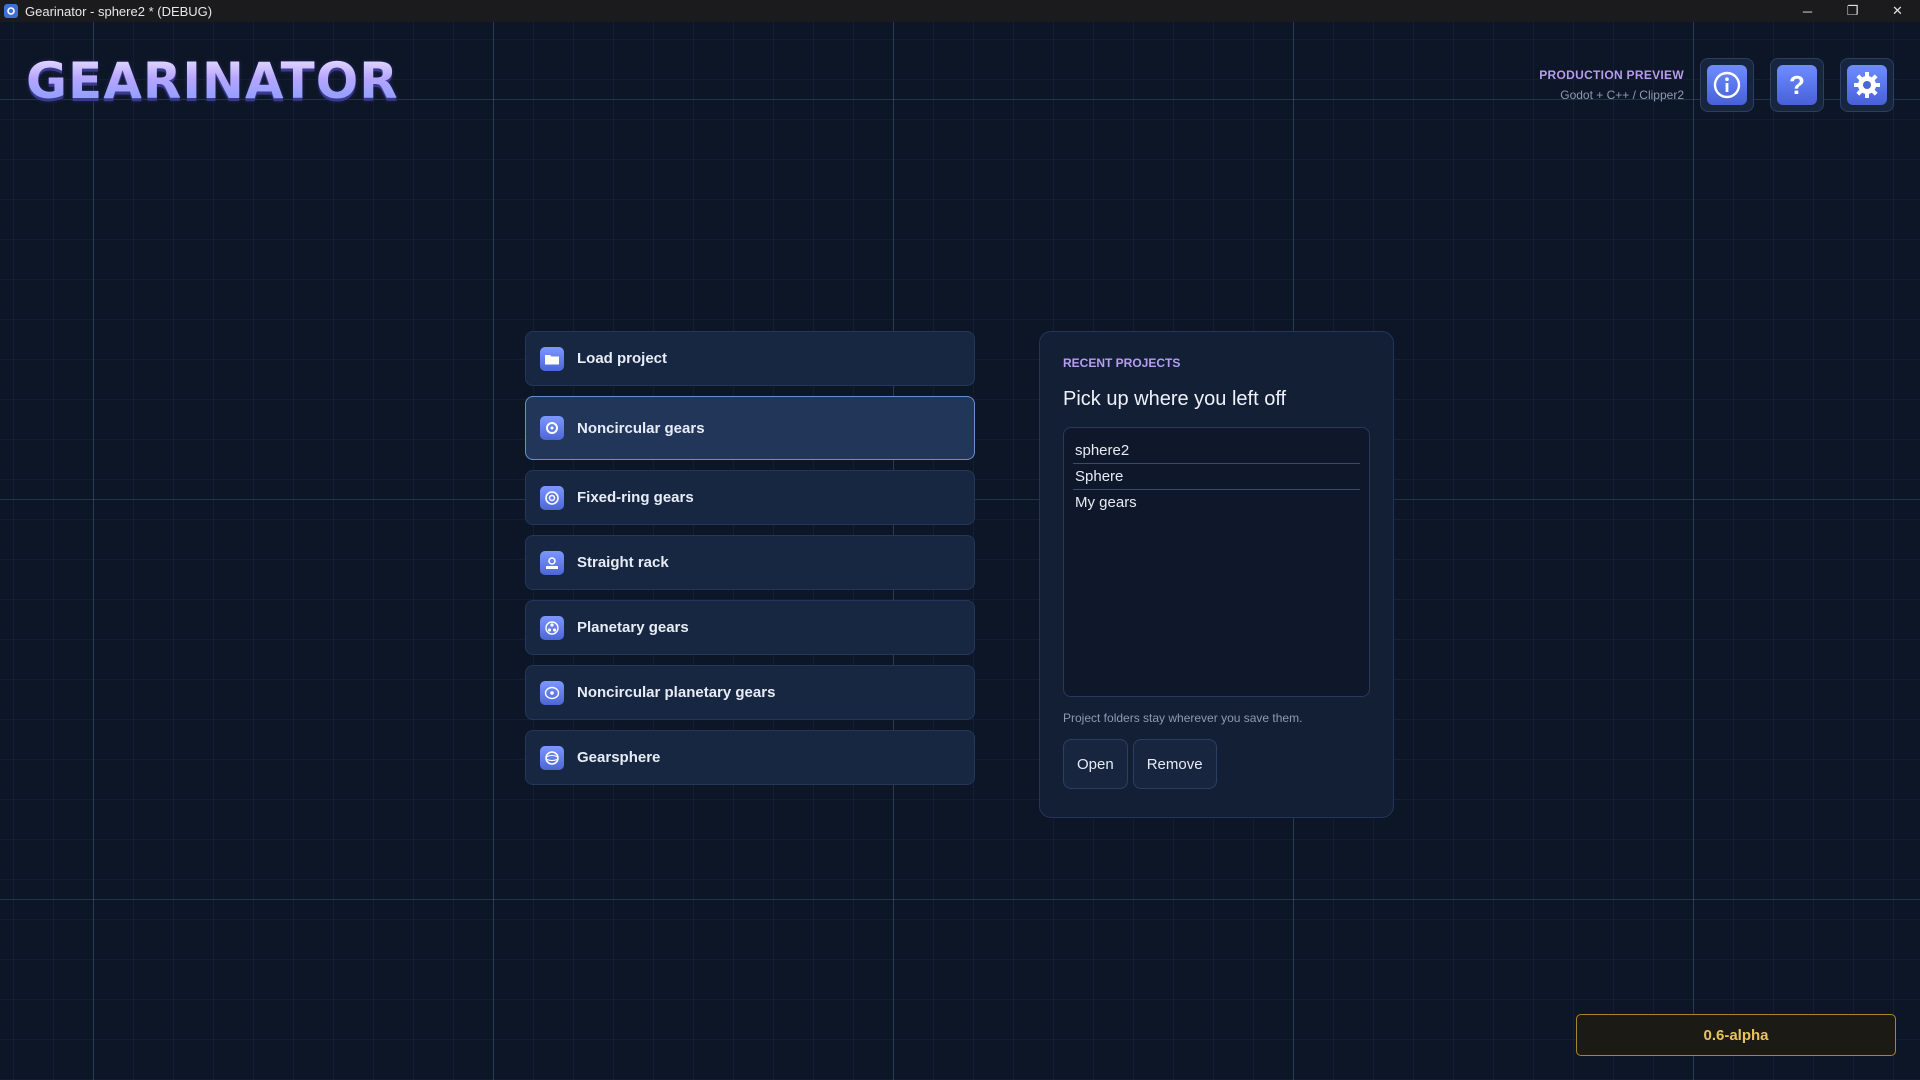 The width and height of the screenshot is (1920, 1080). Describe the element at coordinates (1095, 764) in the screenshot. I see `open-button: Open` at that location.